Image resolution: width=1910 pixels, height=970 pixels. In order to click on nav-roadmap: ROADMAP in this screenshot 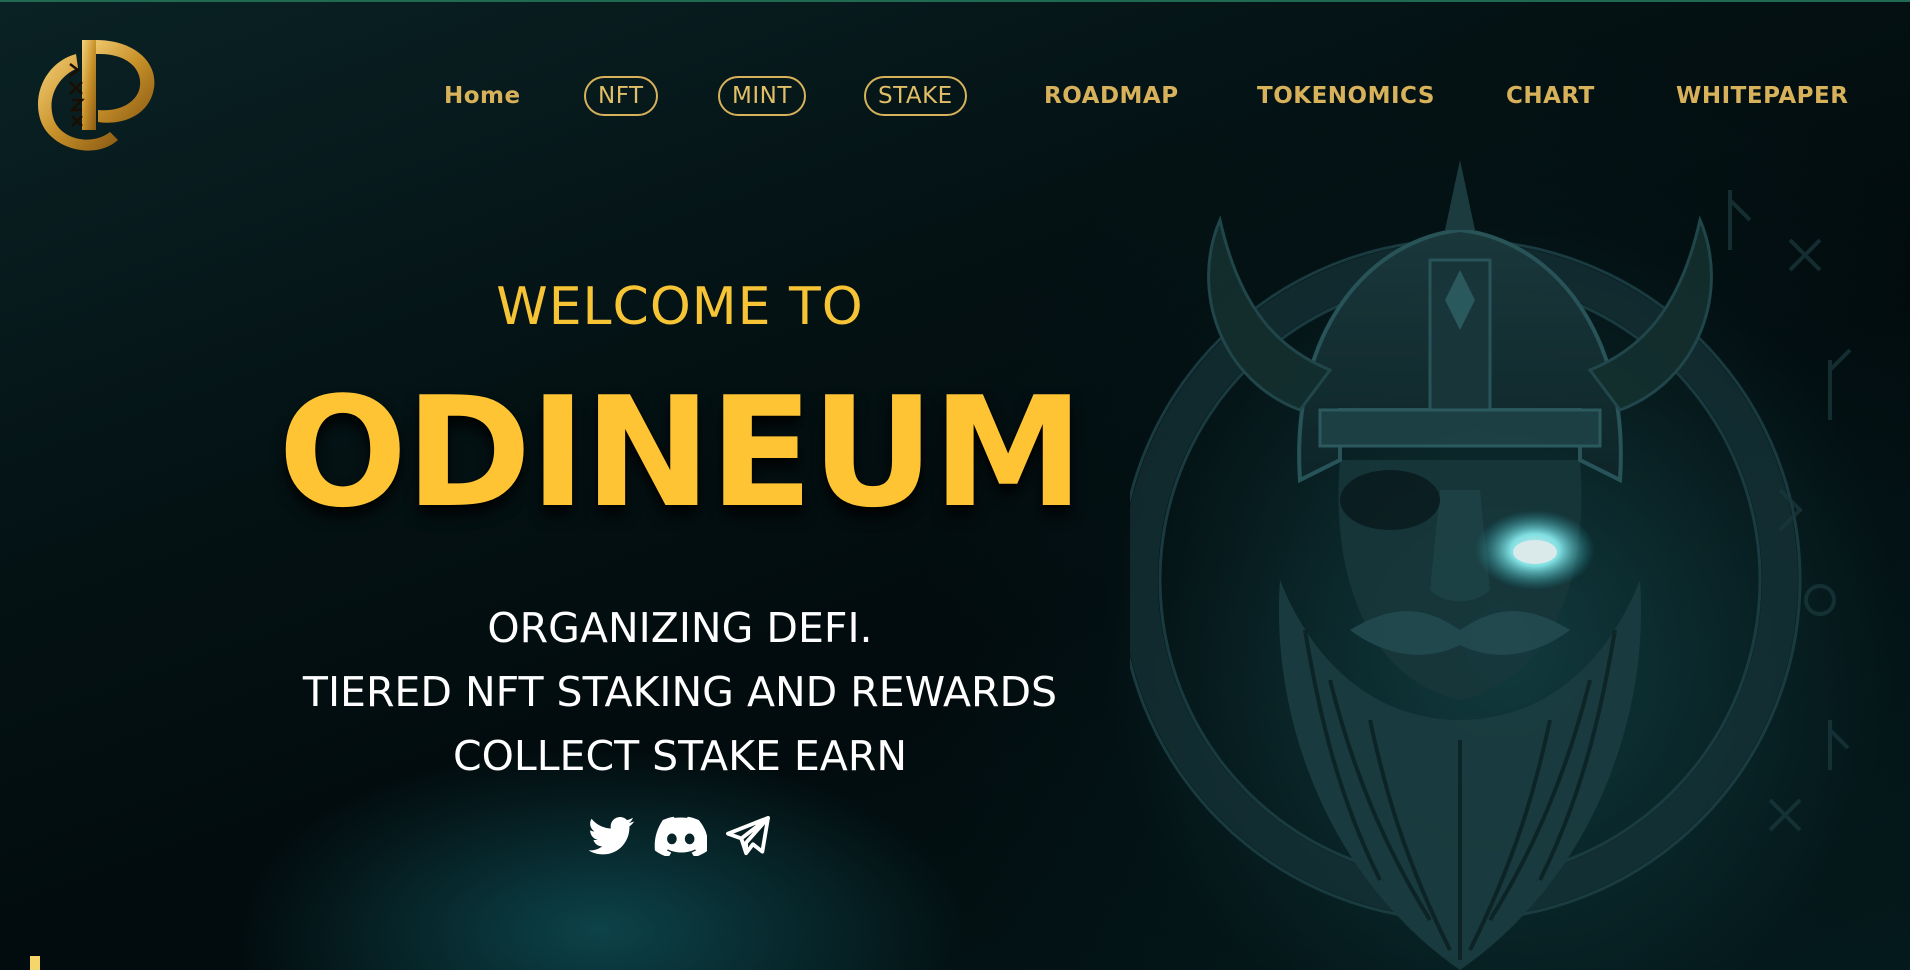, I will do `click(1111, 96)`.